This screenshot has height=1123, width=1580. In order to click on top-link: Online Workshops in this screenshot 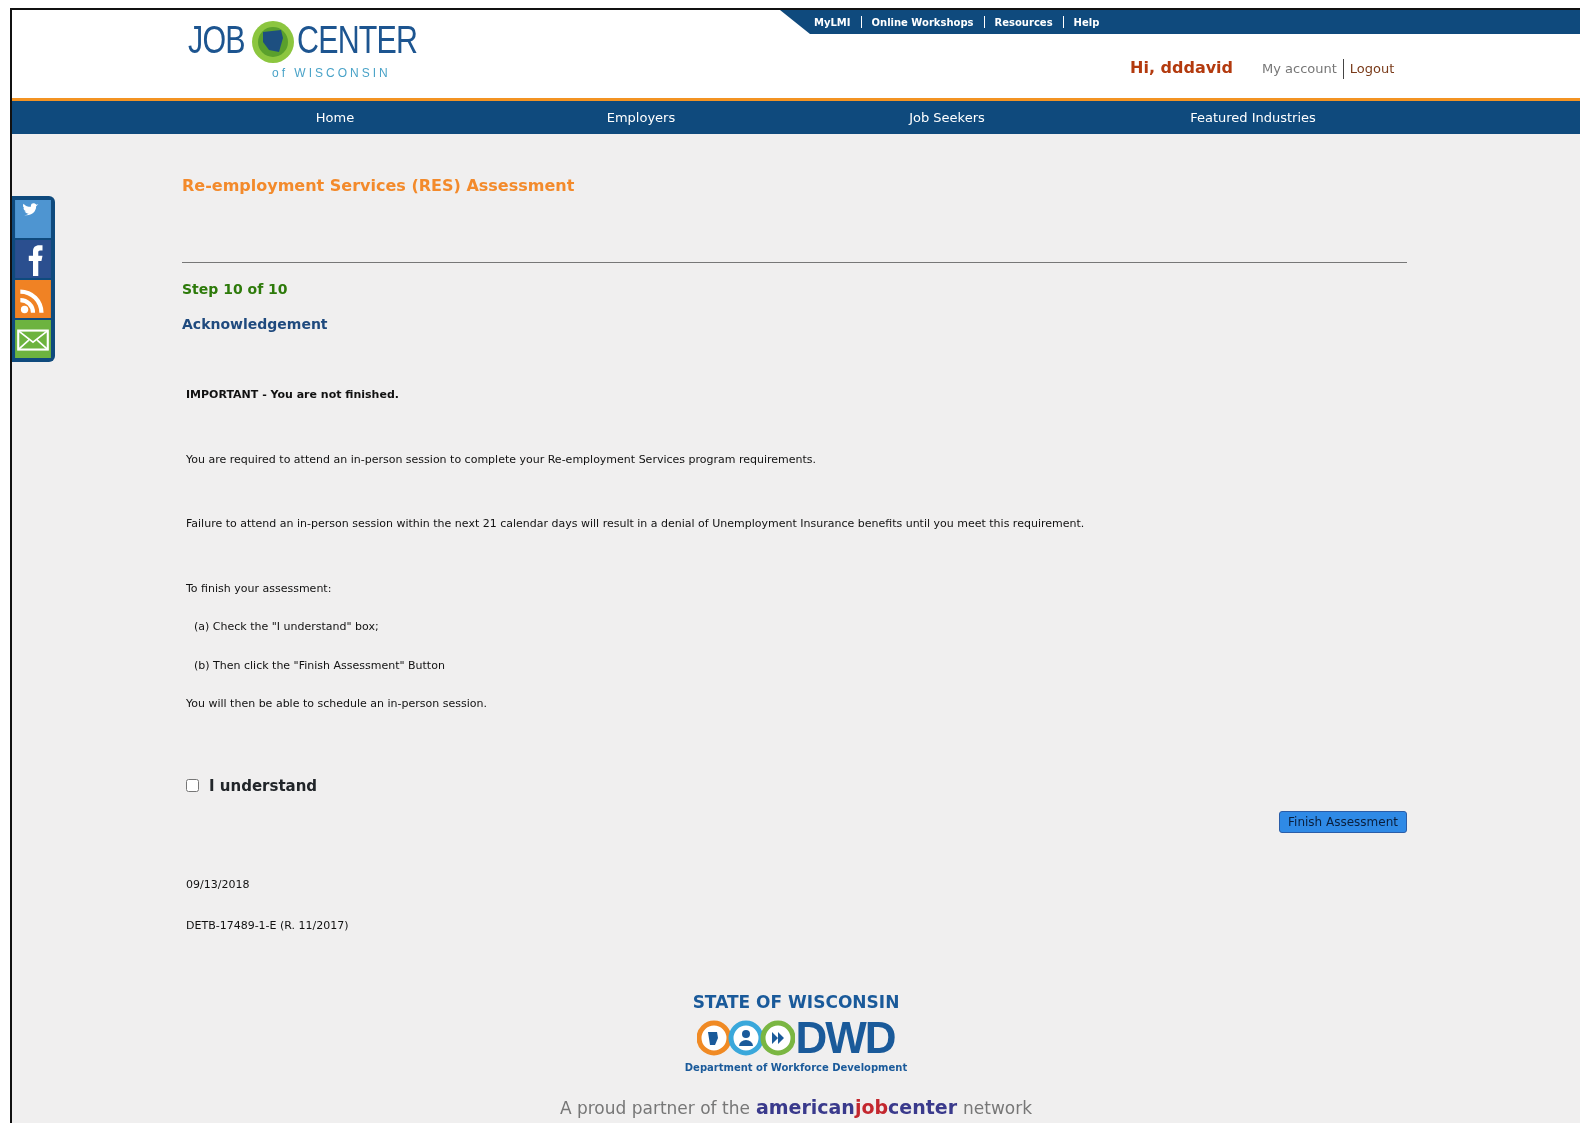, I will do `click(922, 22)`.